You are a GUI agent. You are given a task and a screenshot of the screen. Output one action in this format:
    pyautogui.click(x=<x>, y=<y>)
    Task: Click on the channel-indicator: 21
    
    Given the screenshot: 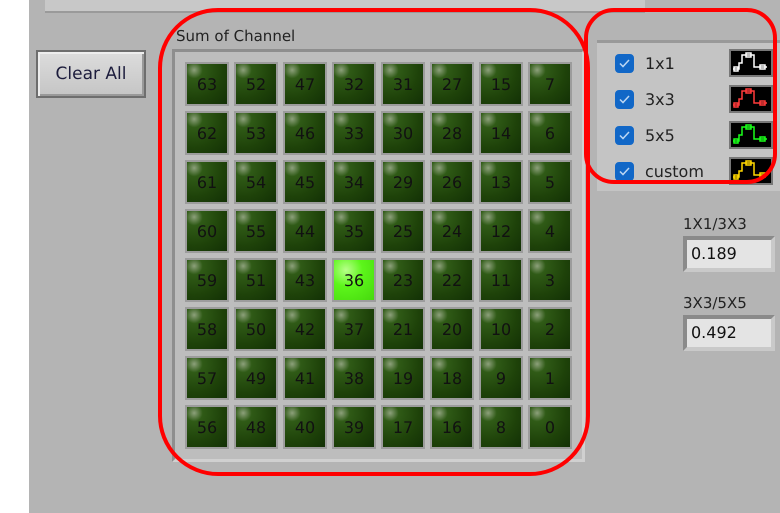 What is the action you would take?
    pyautogui.click(x=403, y=329)
    